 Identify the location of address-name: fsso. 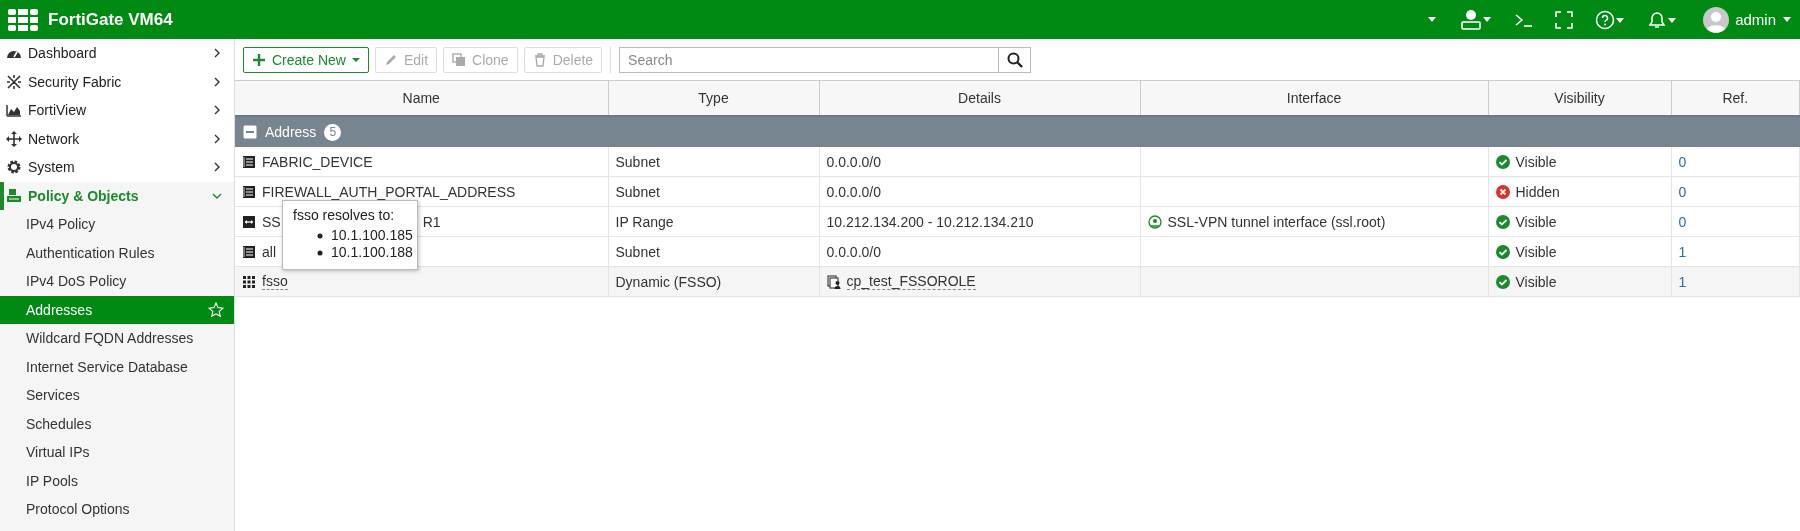
(275, 281).